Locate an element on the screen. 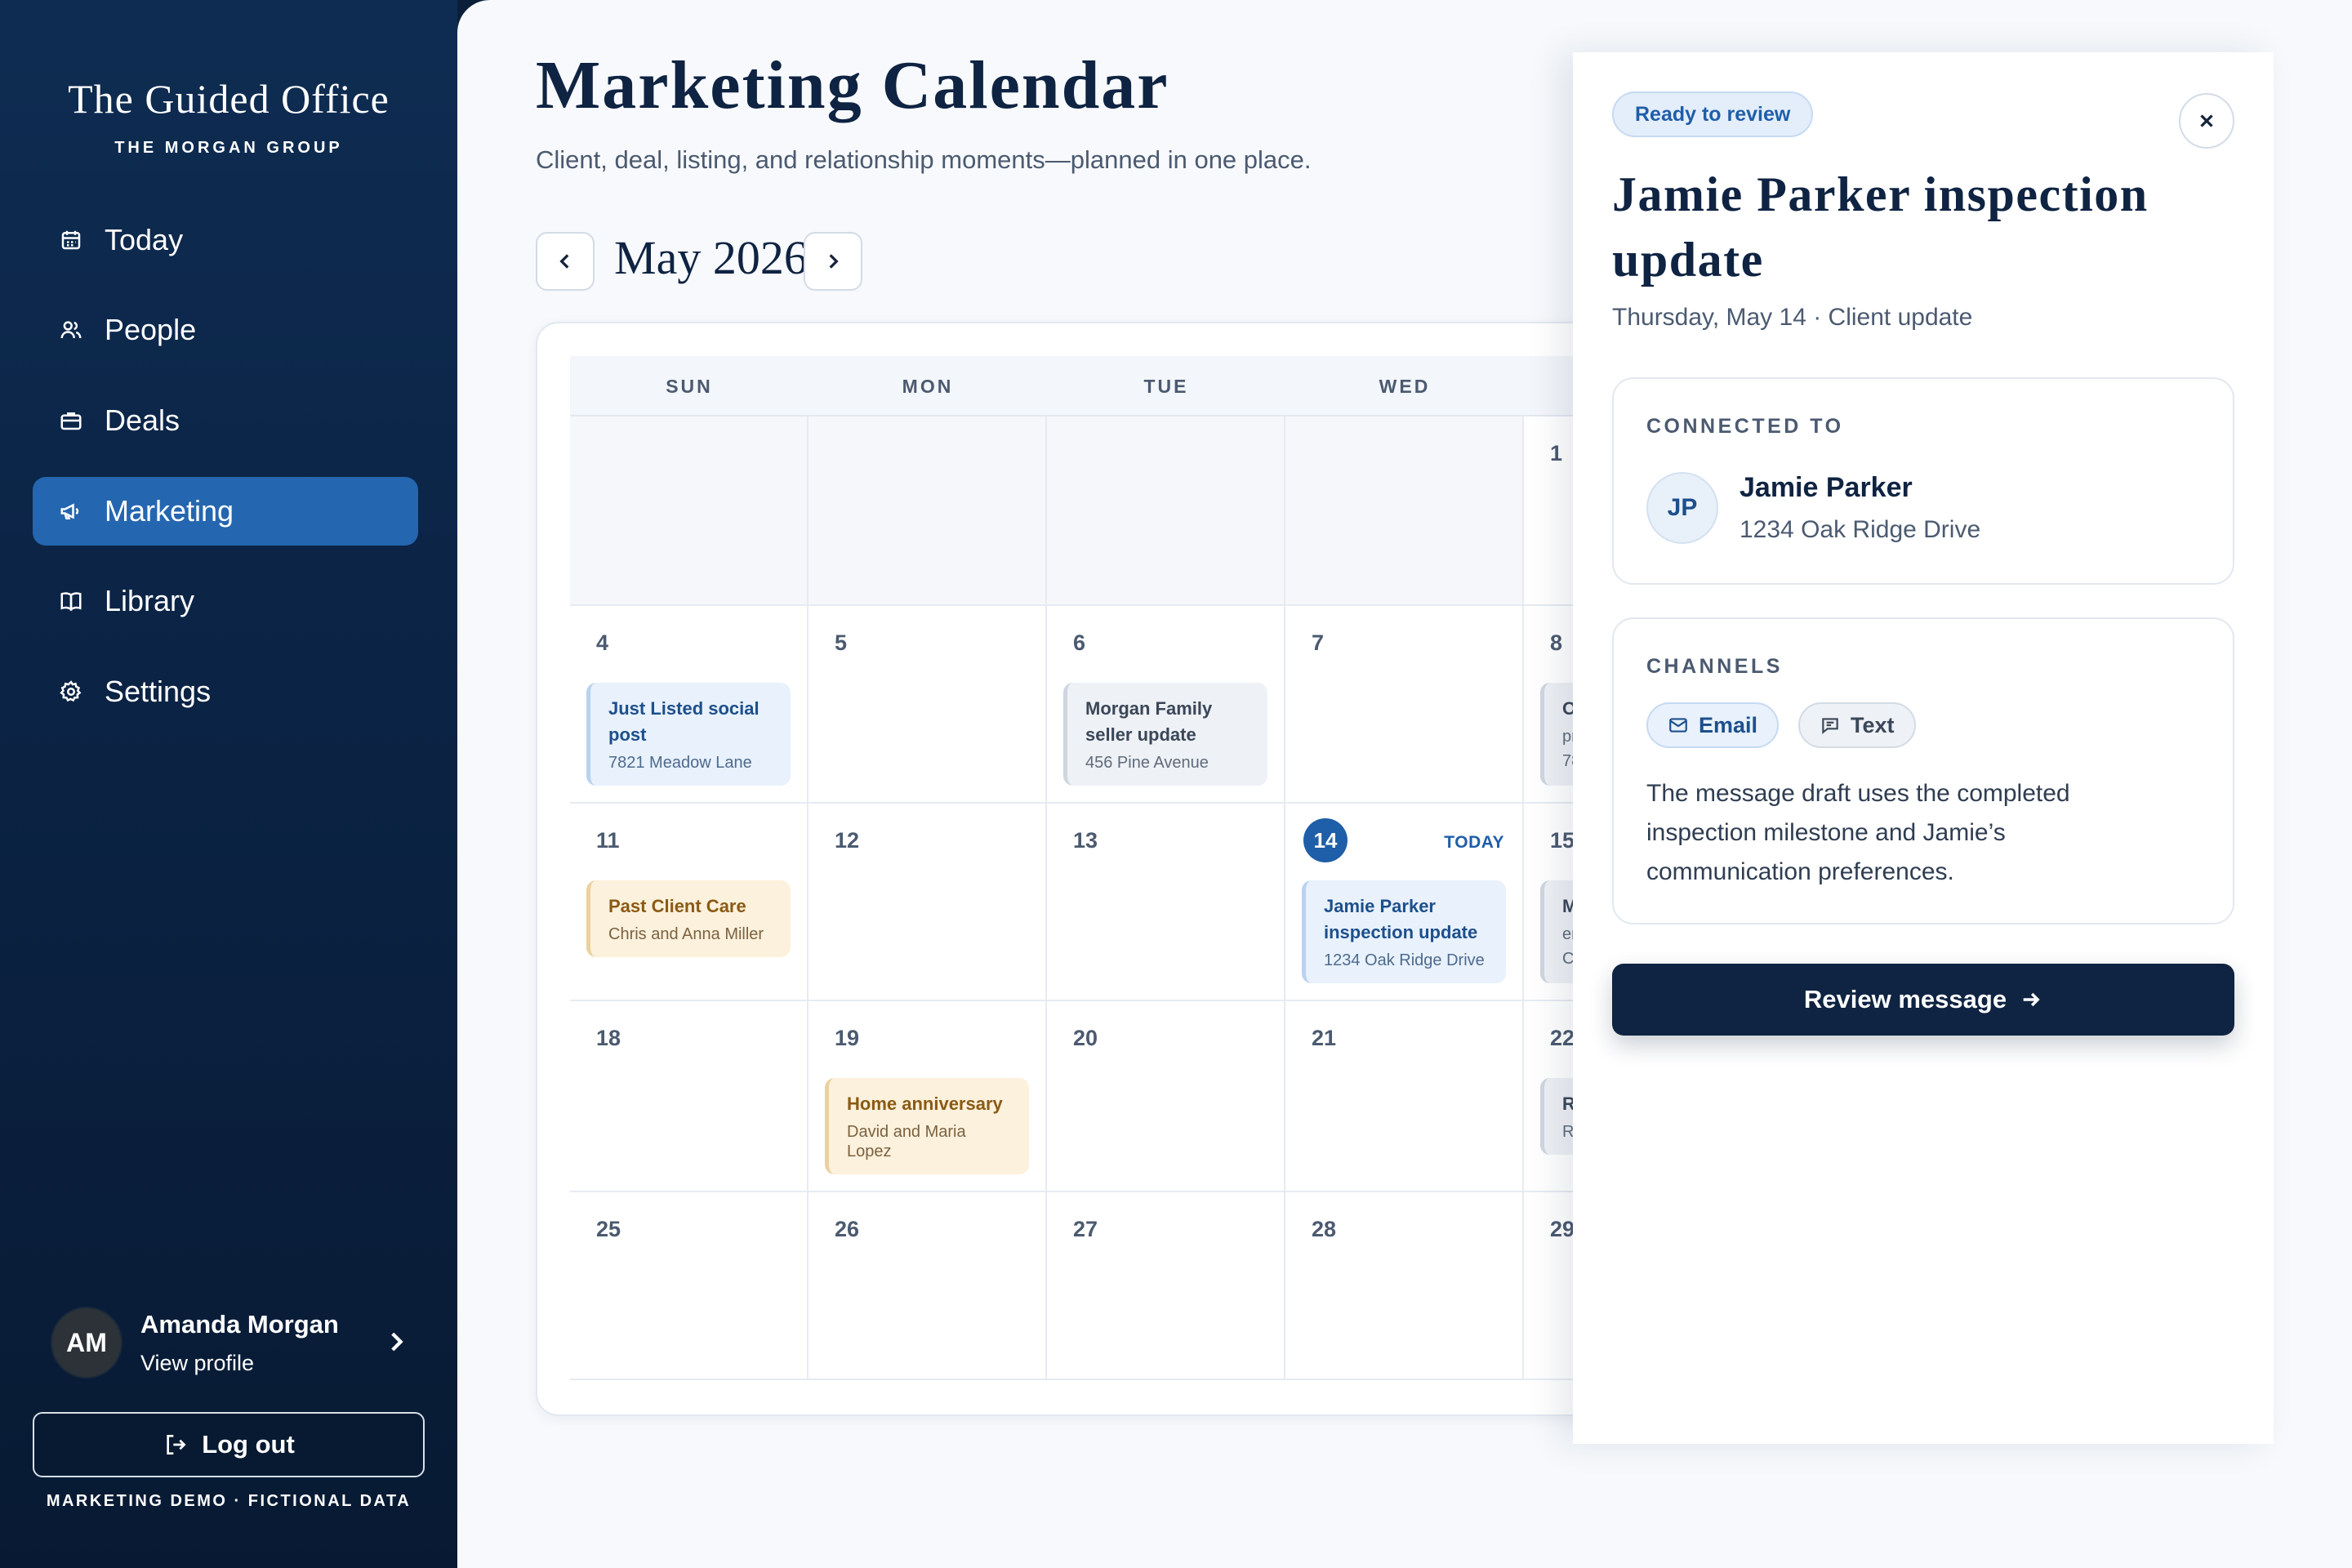 This screenshot has height=1568, width=2352. event-title: Jamie Parker inspection update is located at coordinates (1401, 919).